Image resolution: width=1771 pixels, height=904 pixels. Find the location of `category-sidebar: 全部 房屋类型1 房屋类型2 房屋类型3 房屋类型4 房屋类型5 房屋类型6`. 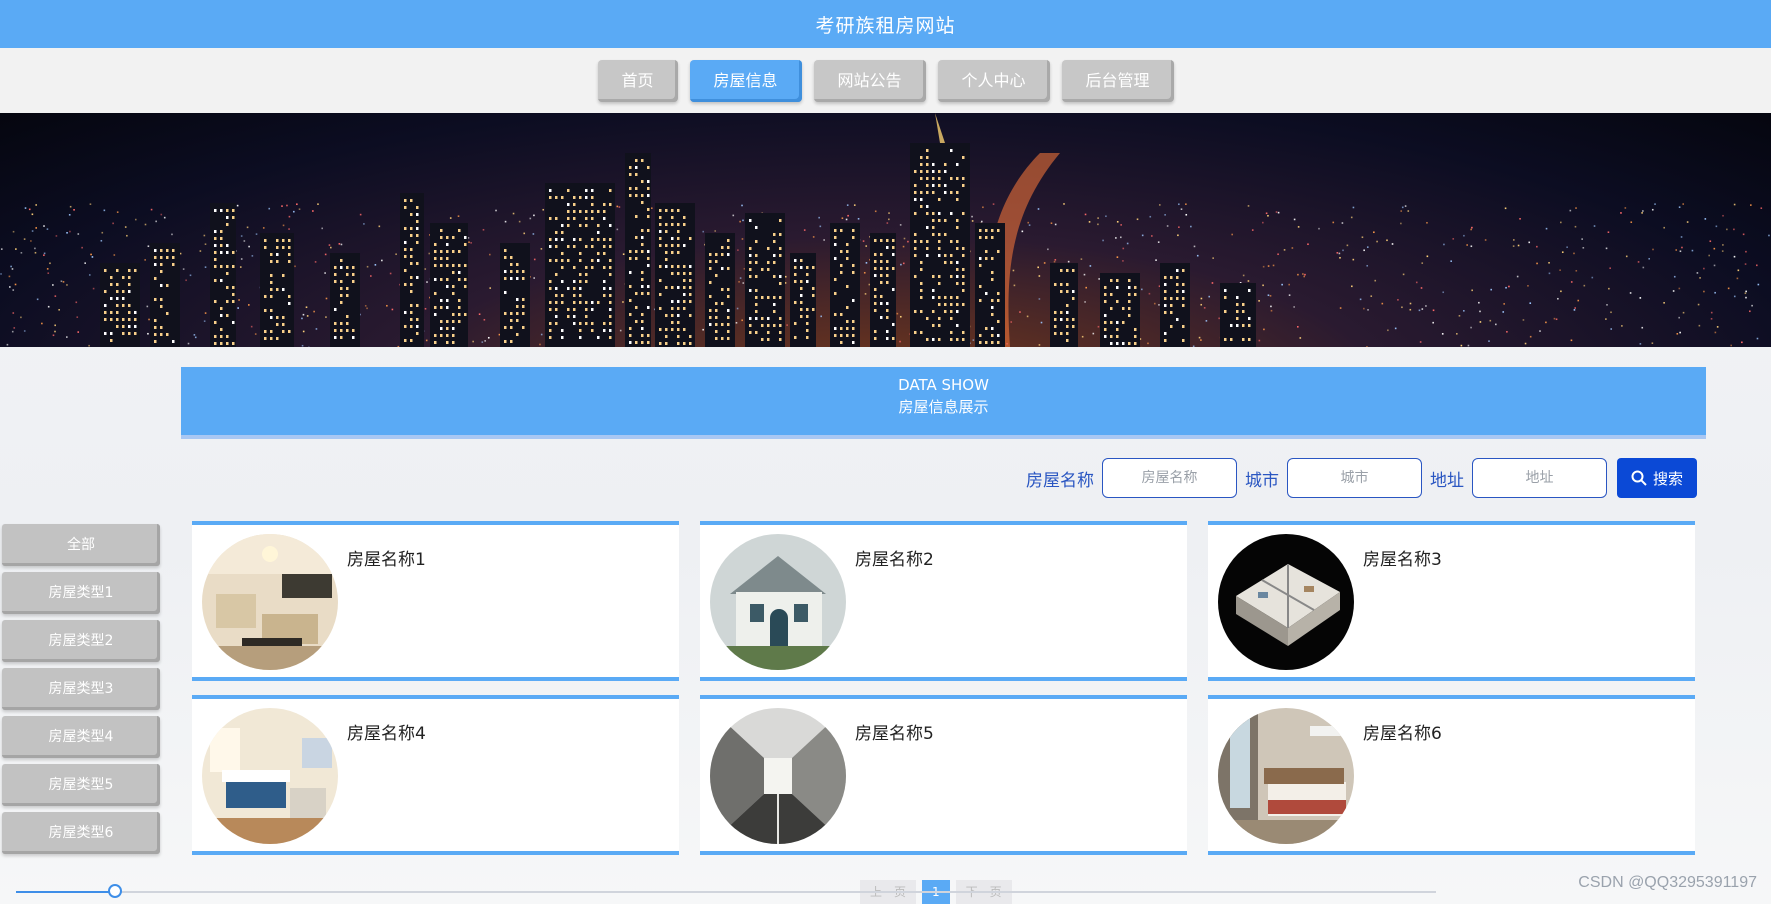

category-sidebar: 全部 房屋类型1 房屋类型2 房屋类型3 房屋类型4 房屋类型5 房屋类型6 is located at coordinates (81, 692).